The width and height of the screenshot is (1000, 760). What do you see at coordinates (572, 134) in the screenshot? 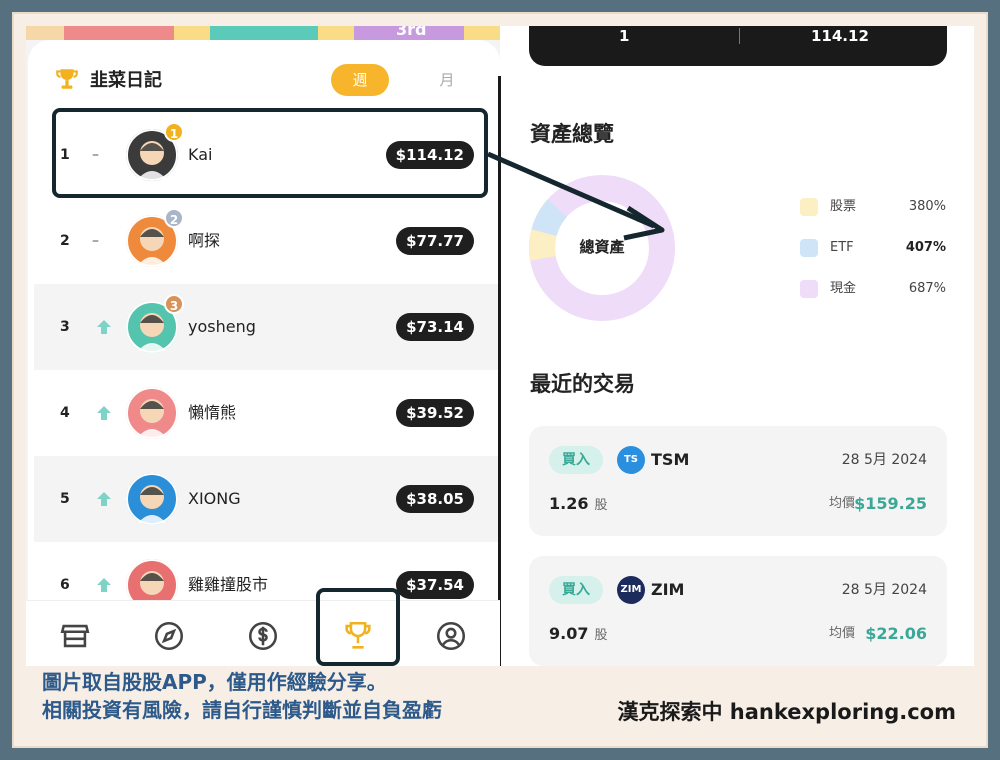
I see `assets-title: 資產總覽` at bounding box center [572, 134].